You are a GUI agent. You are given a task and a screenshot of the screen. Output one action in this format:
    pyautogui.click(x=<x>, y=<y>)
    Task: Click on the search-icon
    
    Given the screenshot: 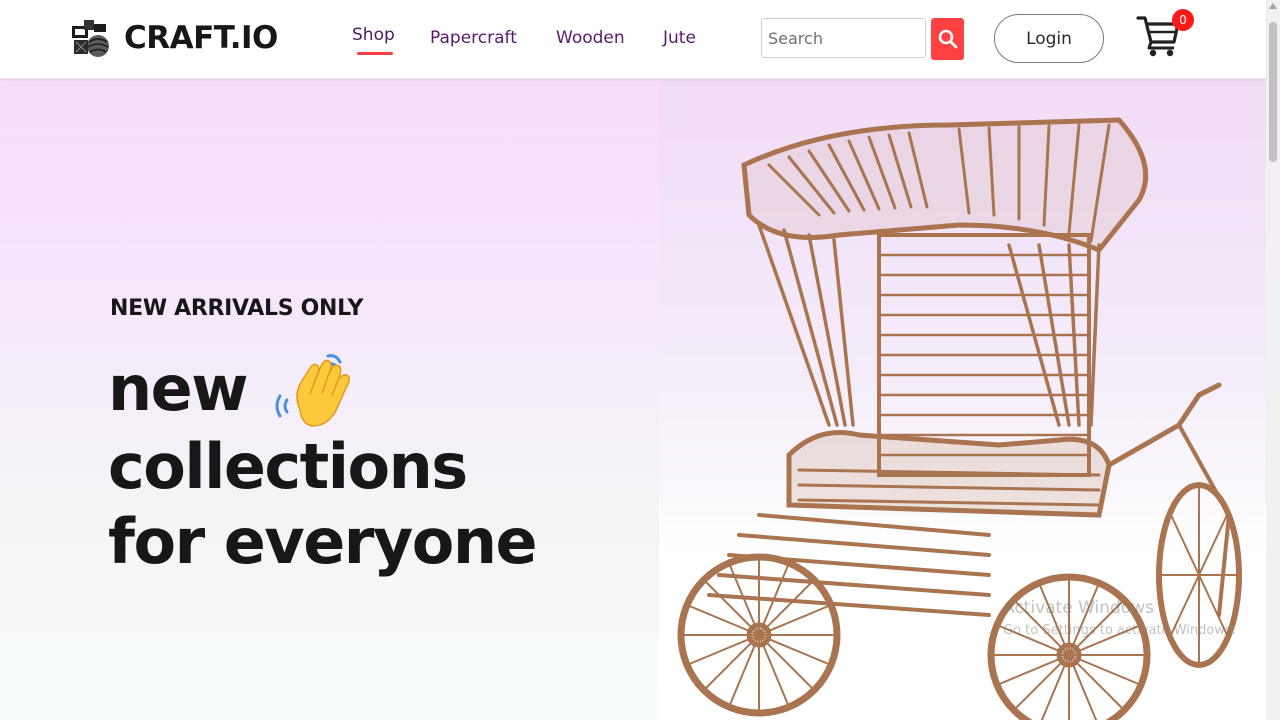 What is the action you would take?
    pyautogui.click(x=947, y=39)
    